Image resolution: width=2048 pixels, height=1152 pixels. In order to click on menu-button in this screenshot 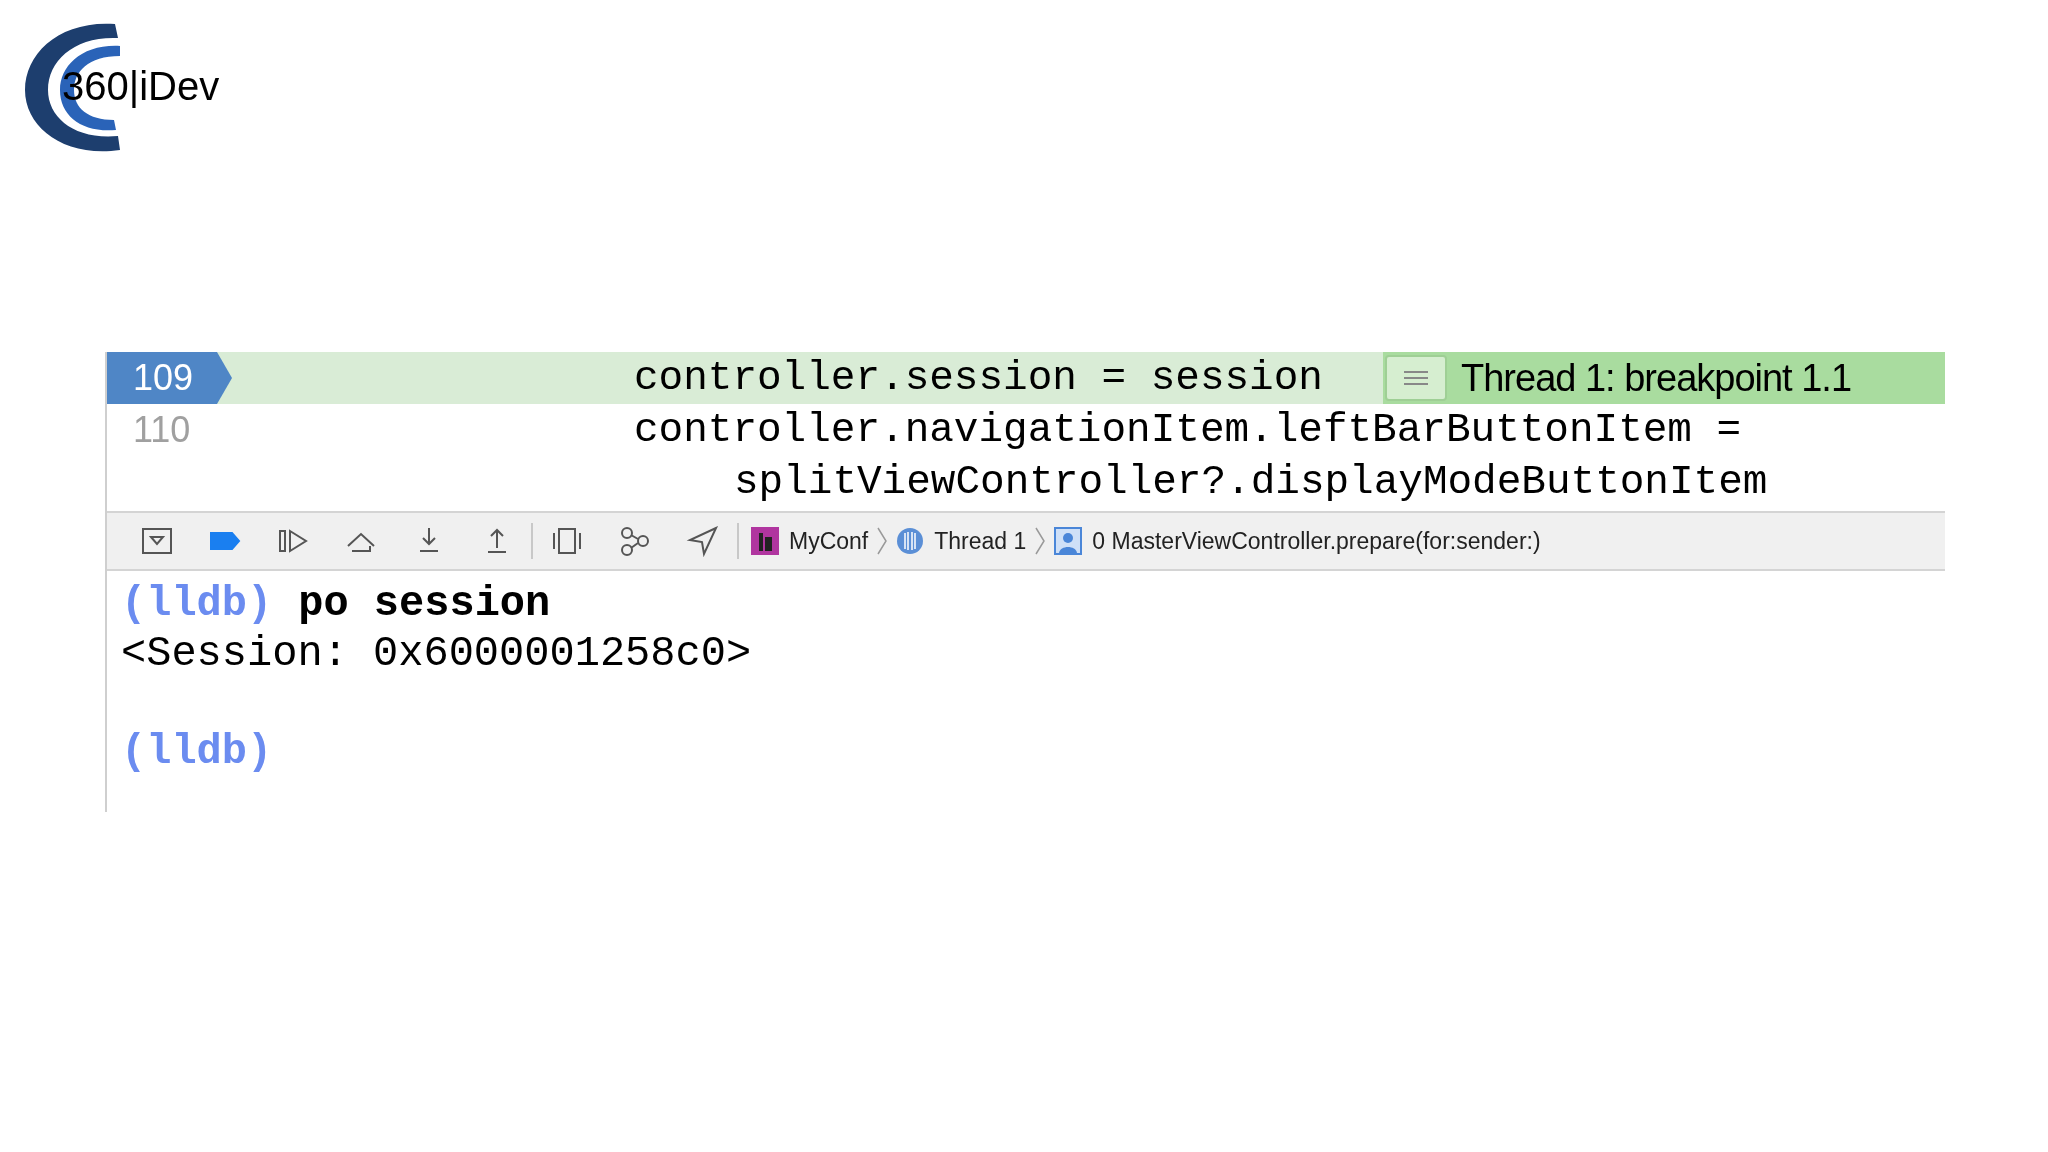, I will do `click(1416, 378)`.